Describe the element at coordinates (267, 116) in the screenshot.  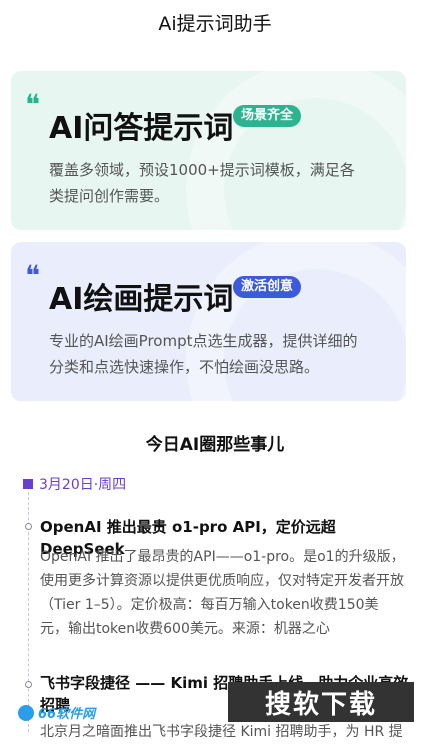
I see `card-badge: 场景齐全` at that location.